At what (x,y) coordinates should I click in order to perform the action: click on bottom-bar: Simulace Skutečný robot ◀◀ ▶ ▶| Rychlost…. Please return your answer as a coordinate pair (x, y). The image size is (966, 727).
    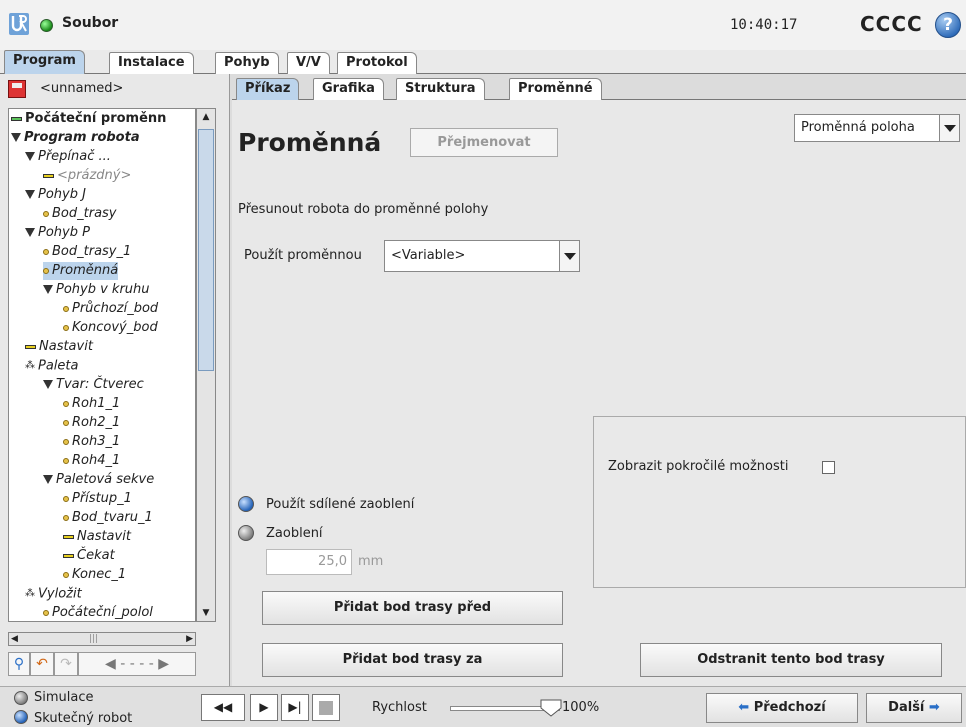
    Looking at the image, I should click on (483, 706).